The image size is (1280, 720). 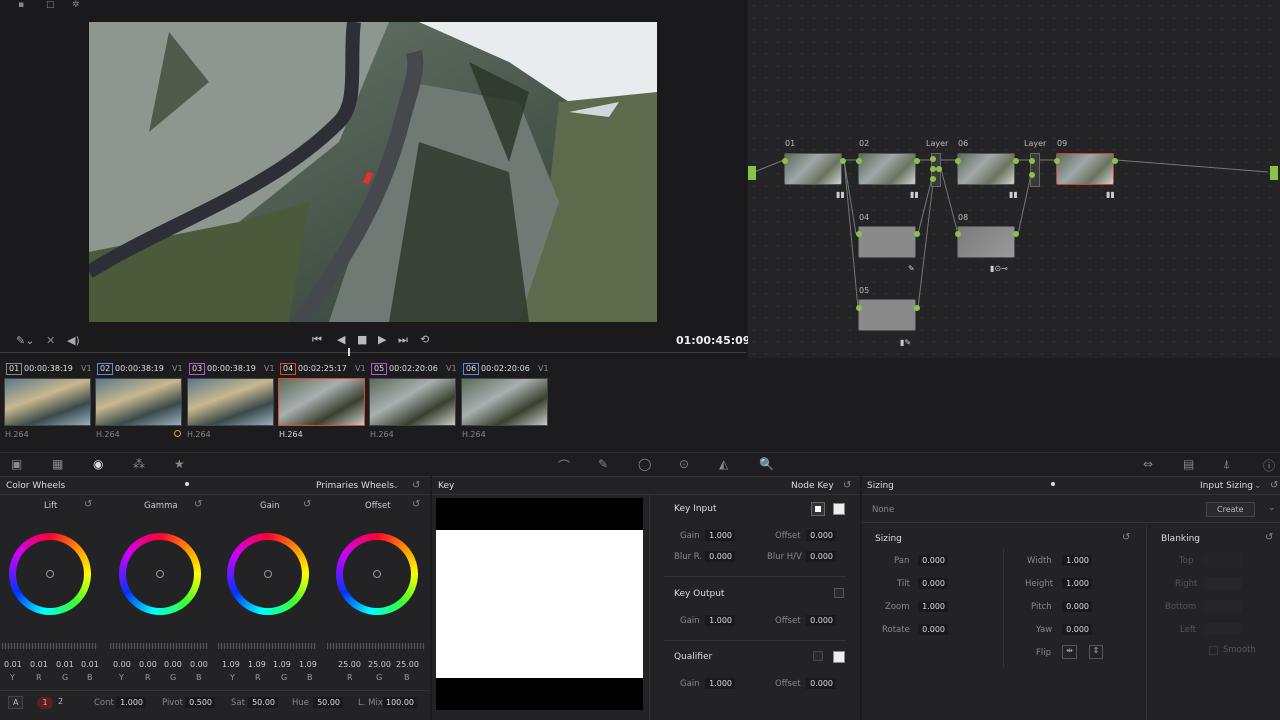 What do you see at coordinates (98, 464) in the screenshot?
I see `color-wheels-icon: ◉` at bounding box center [98, 464].